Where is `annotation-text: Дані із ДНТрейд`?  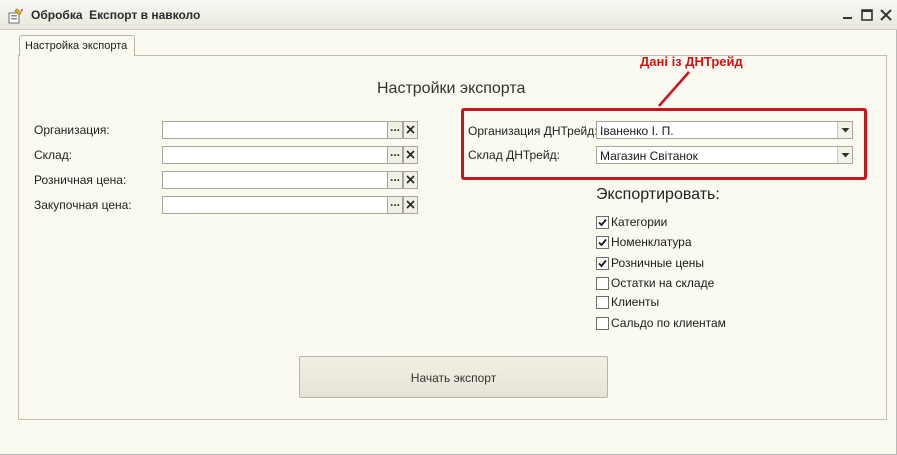 annotation-text: Дані із ДНТрейд is located at coordinates (691, 61).